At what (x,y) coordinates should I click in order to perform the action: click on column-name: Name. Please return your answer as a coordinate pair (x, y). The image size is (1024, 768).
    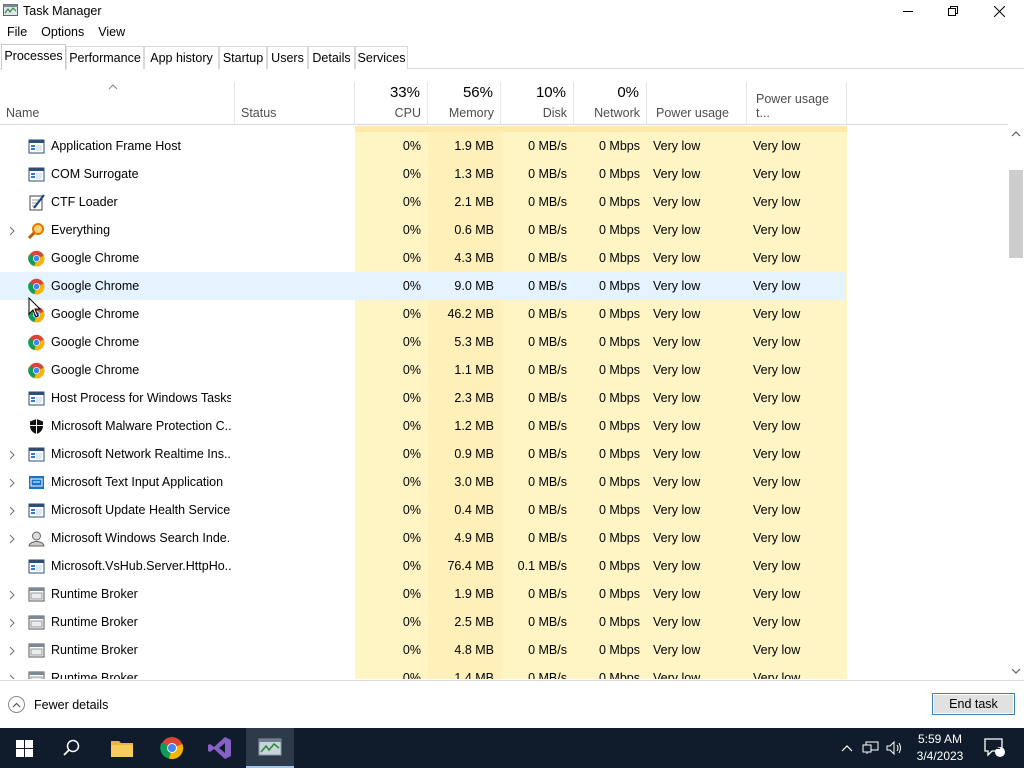
    Looking at the image, I should click on (117, 103).